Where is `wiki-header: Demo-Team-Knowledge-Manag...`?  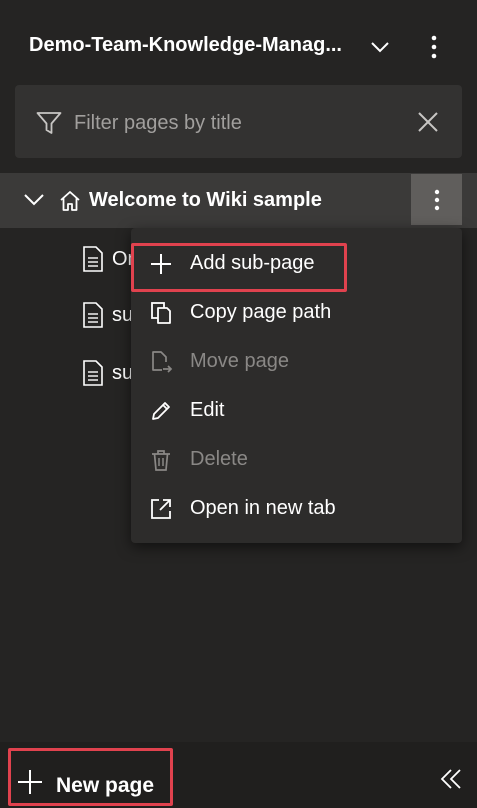 wiki-header: Demo-Team-Knowledge-Manag... is located at coordinates (238, 42).